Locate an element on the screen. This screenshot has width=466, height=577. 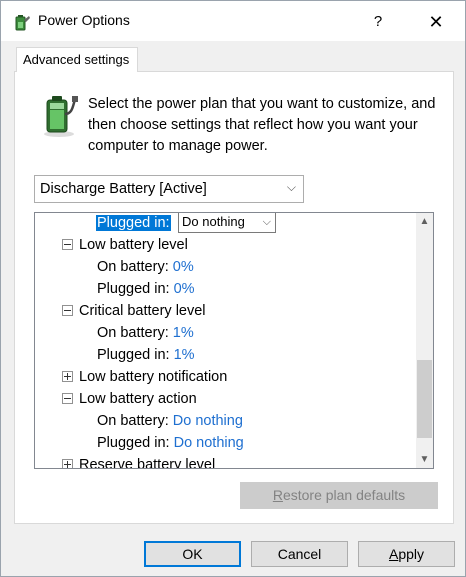
tree-setting-row: Plugged in: Do nothing is located at coordinates (170, 443).